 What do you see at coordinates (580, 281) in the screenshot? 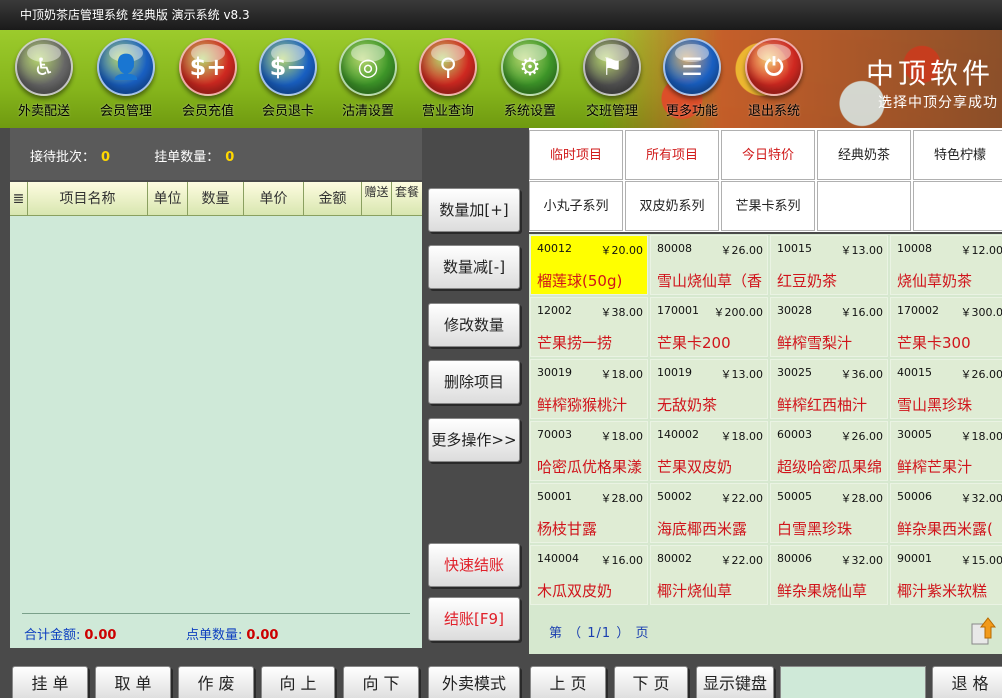
I see `product-name: 榴莲球(50g)` at bounding box center [580, 281].